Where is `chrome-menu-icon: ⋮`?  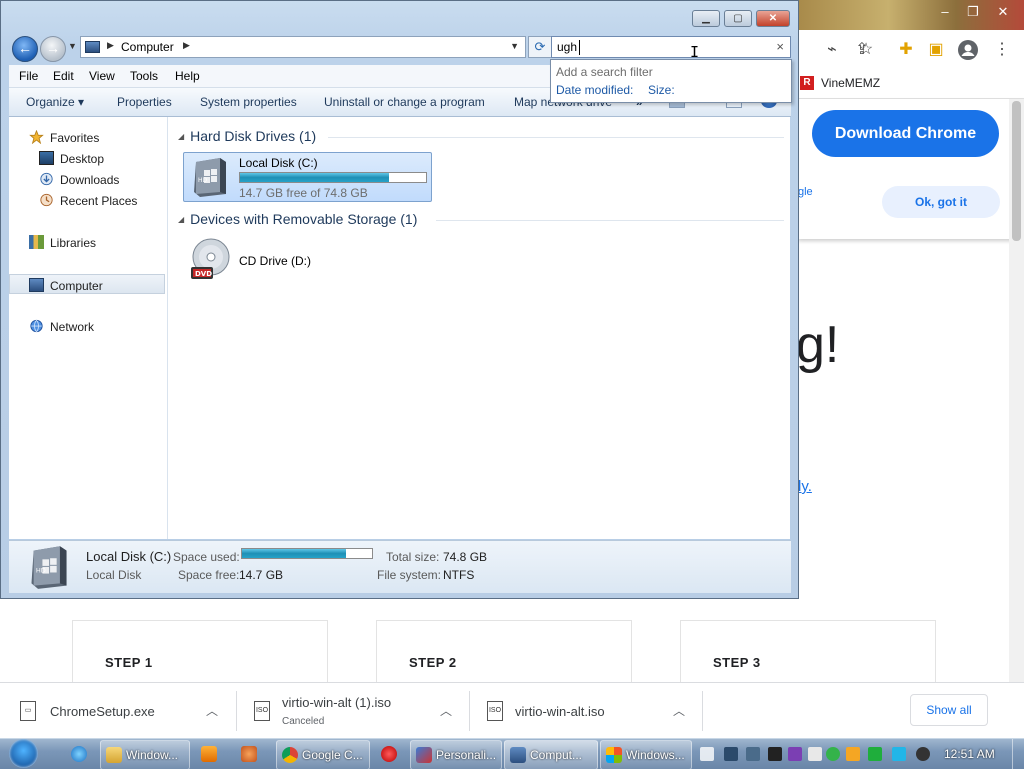
chrome-menu-icon: ⋮ is located at coordinates (1002, 50).